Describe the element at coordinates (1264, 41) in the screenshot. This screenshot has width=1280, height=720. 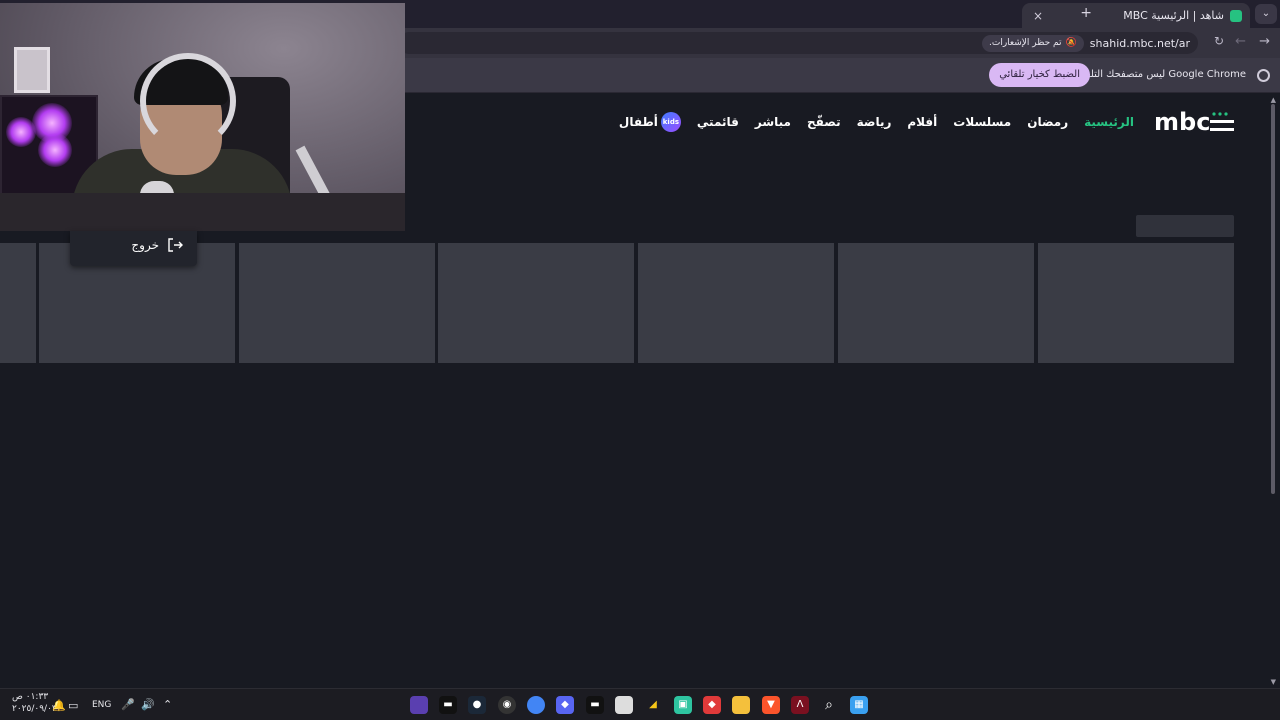
I see `back-icon: →` at that location.